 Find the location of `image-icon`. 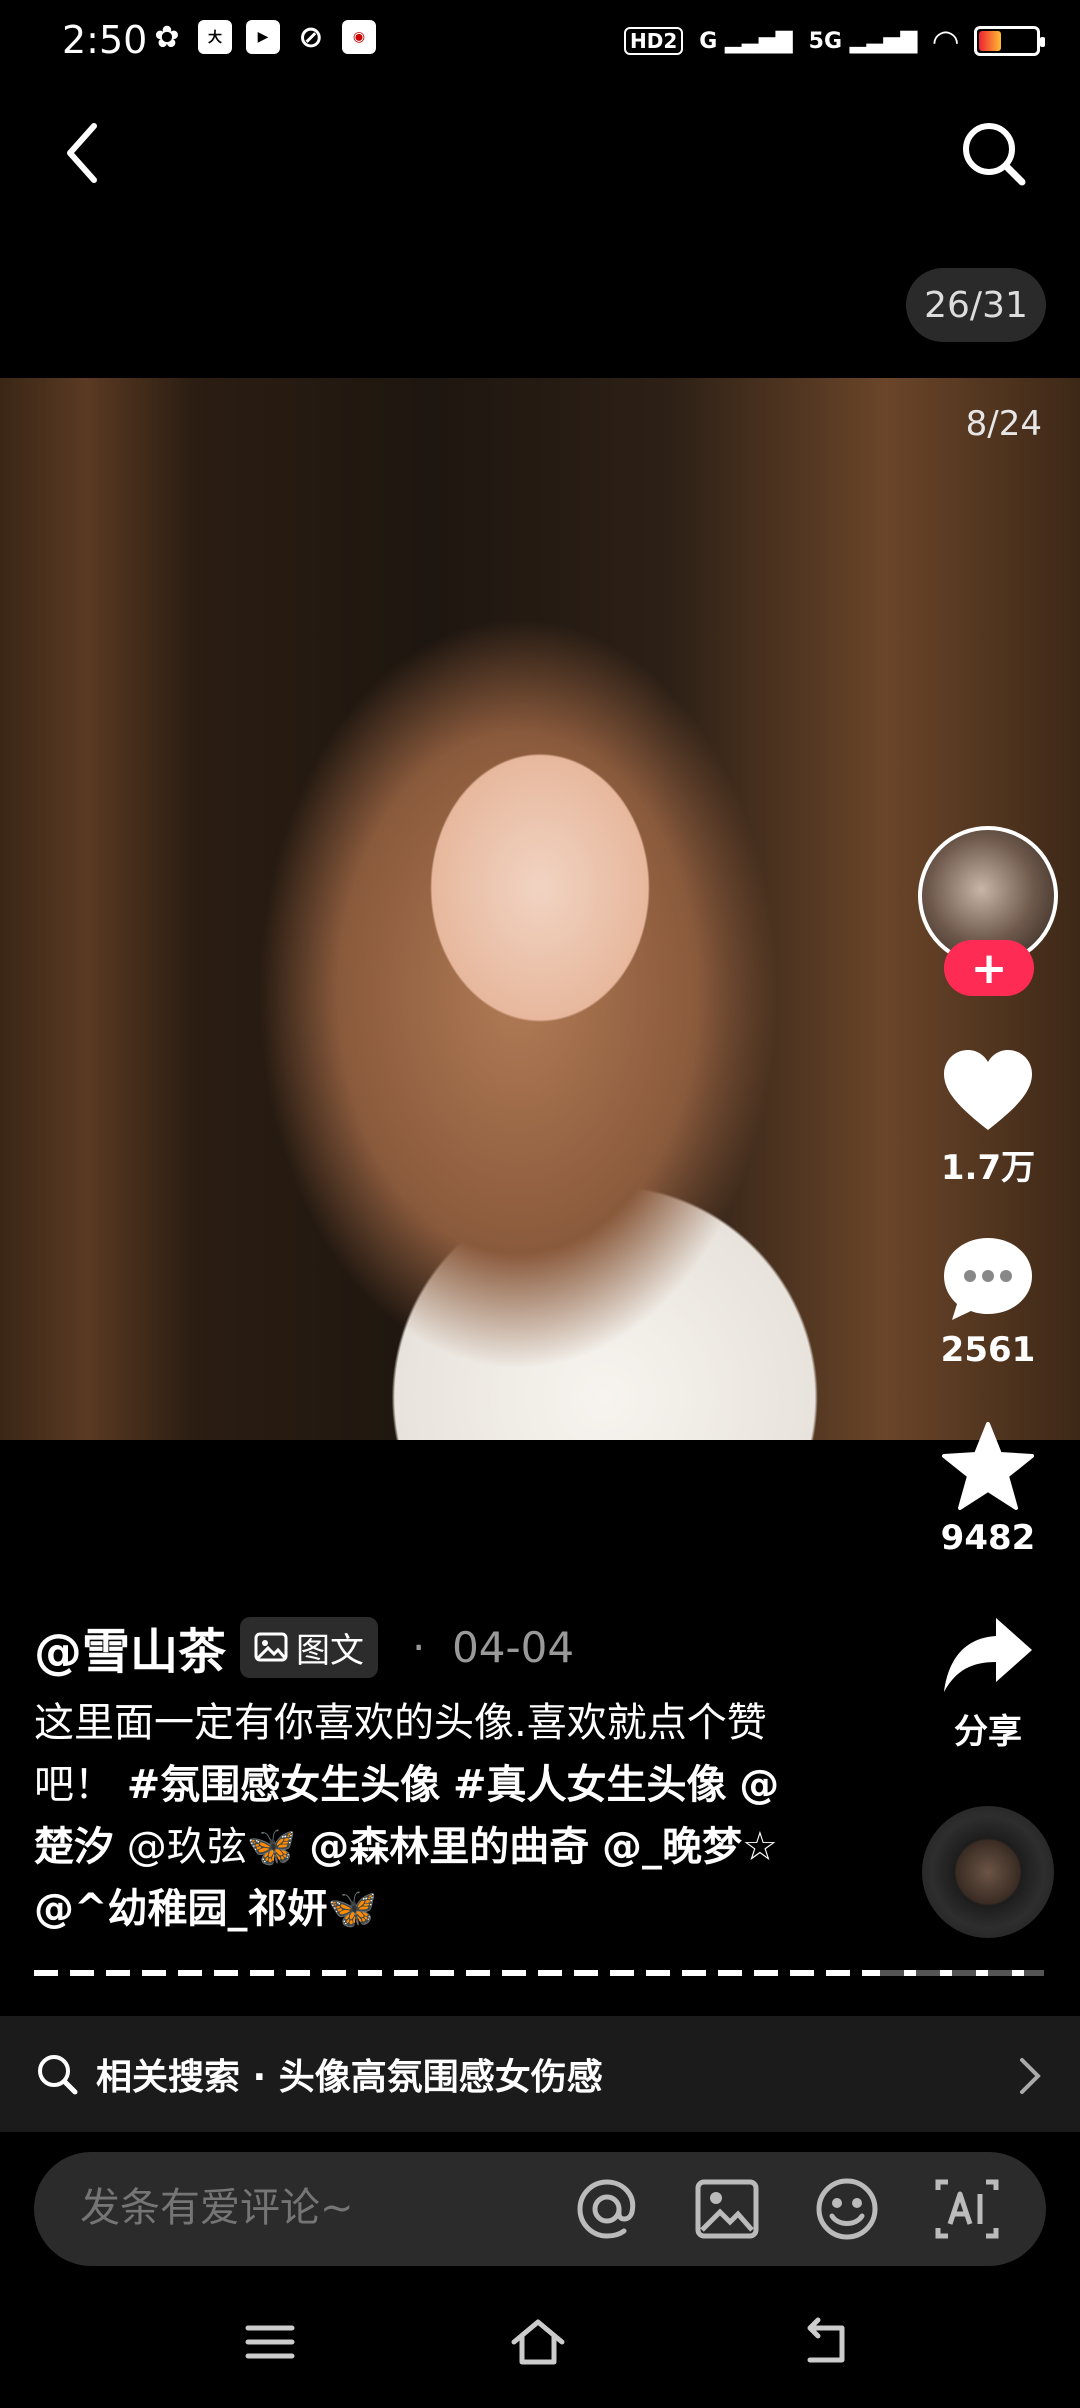

image-icon is located at coordinates (271, 1647).